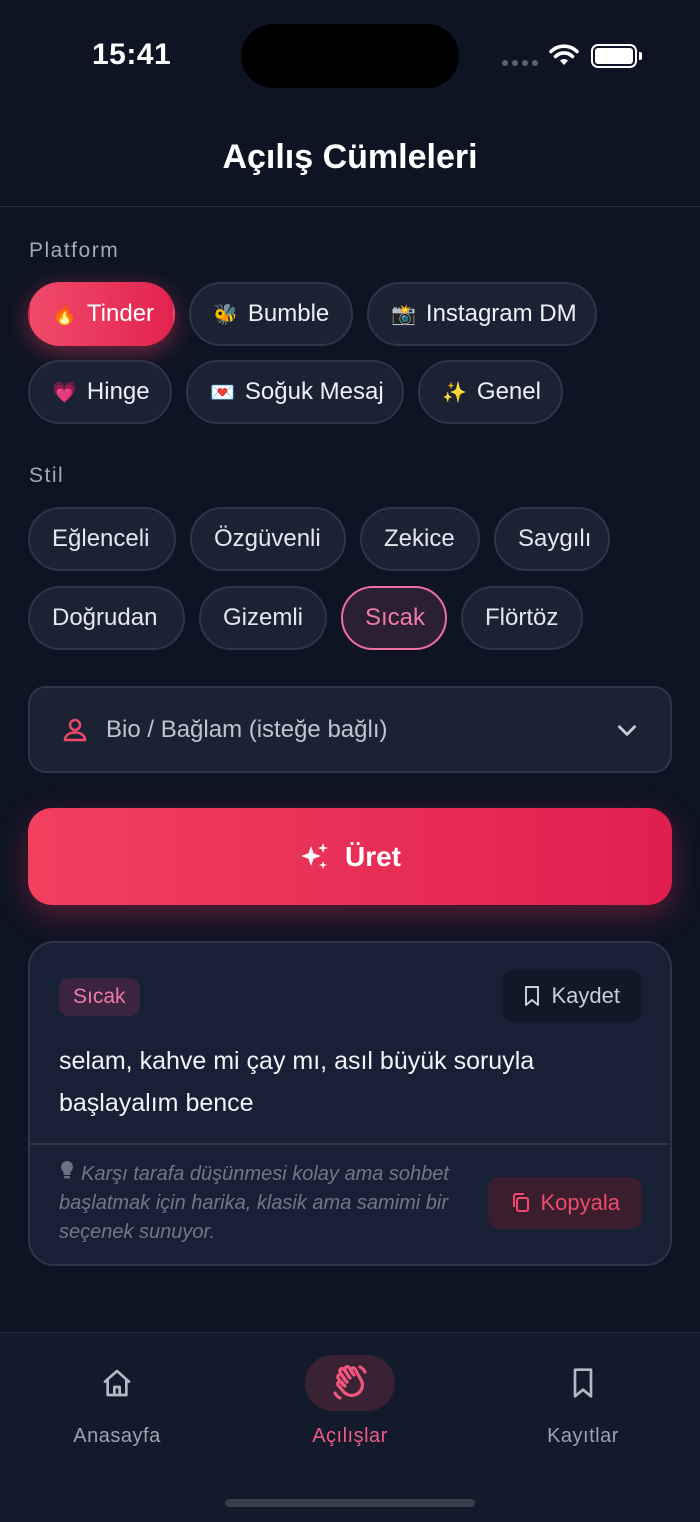 This screenshot has height=1522, width=700. What do you see at coordinates (132, 54) in the screenshot?
I see `status-time: 15:41` at bounding box center [132, 54].